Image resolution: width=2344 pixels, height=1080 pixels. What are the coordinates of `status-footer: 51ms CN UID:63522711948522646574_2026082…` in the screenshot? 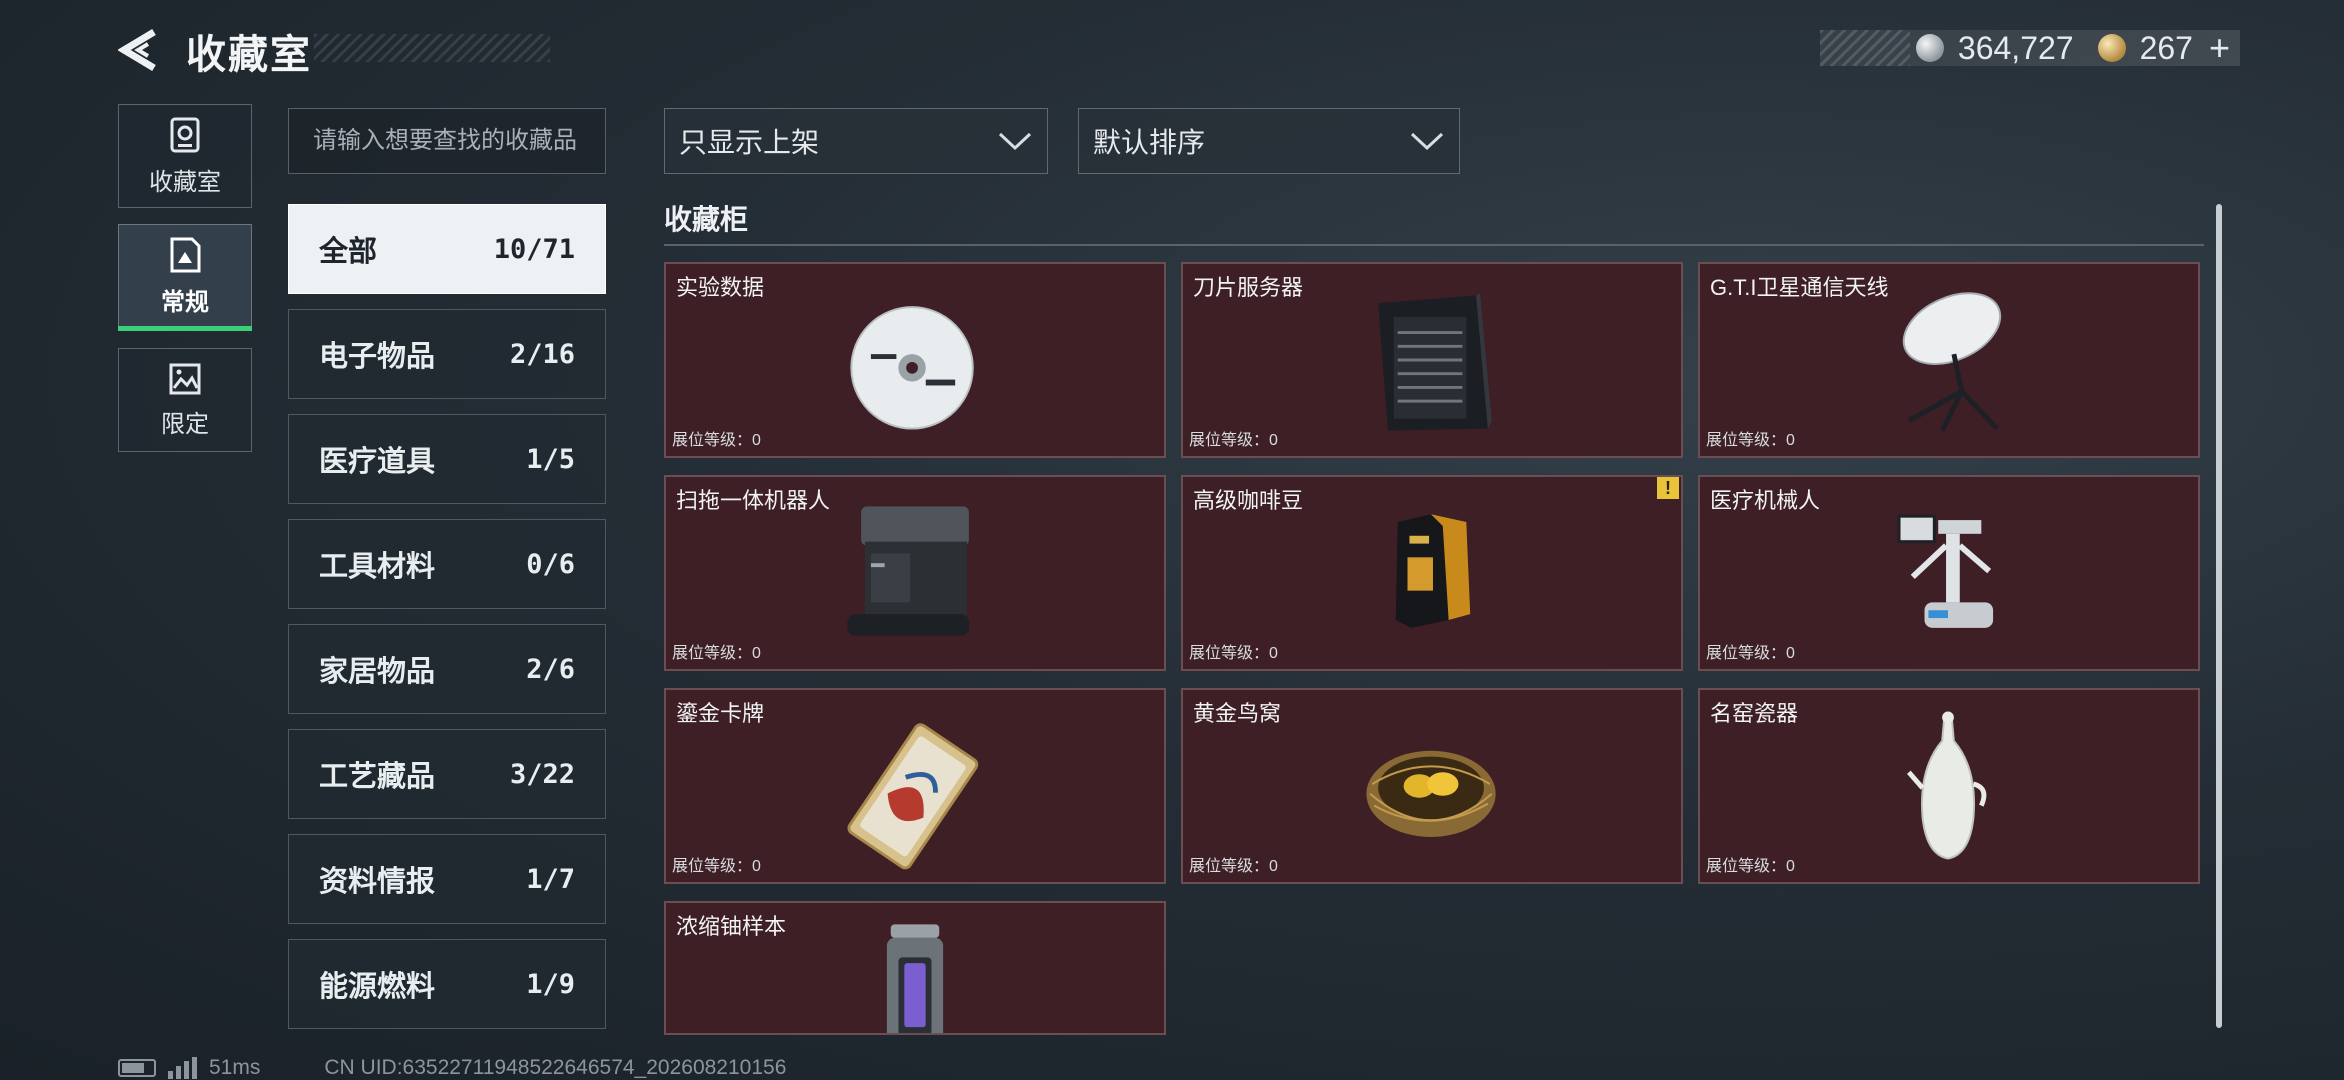 It's located at (452, 1068).